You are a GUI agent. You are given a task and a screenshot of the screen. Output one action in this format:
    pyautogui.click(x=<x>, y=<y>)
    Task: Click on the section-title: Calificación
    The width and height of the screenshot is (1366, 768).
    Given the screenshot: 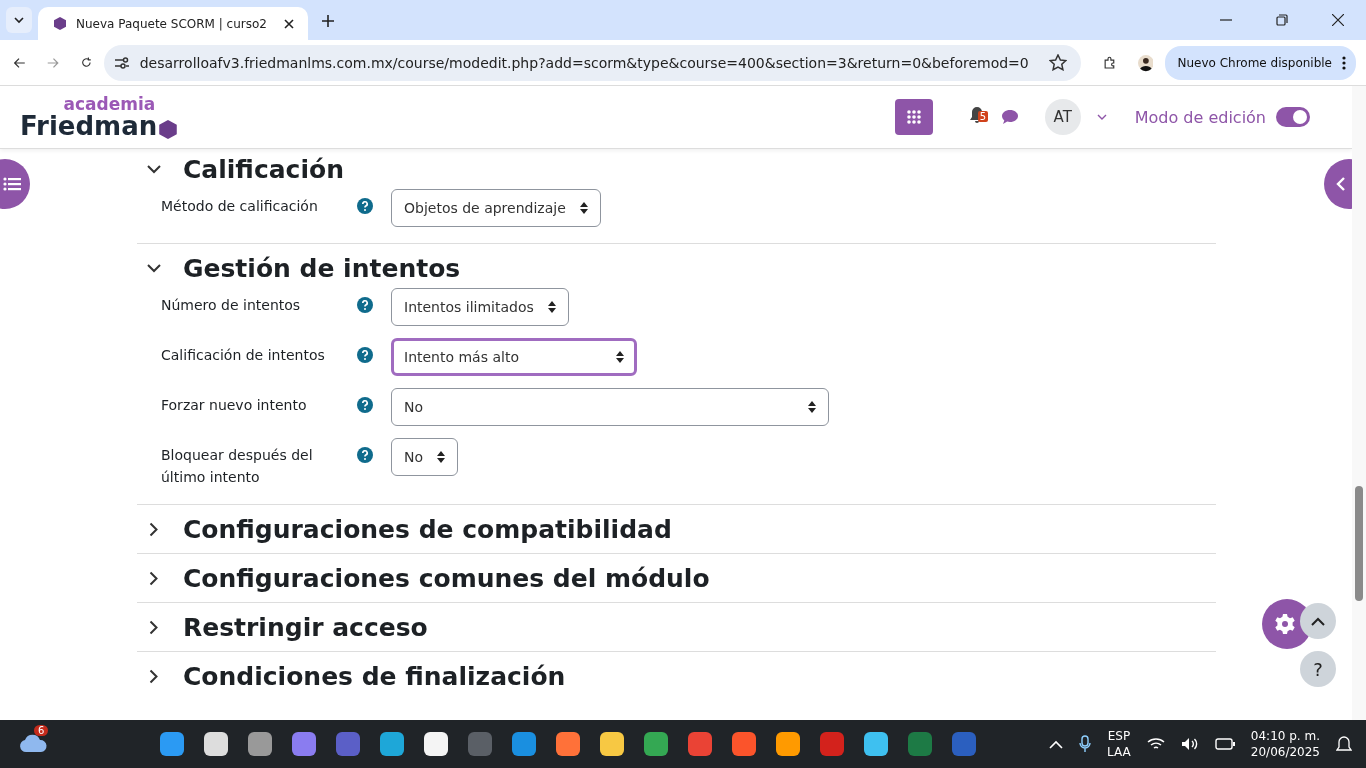 What is the action you would take?
    pyautogui.click(x=263, y=169)
    